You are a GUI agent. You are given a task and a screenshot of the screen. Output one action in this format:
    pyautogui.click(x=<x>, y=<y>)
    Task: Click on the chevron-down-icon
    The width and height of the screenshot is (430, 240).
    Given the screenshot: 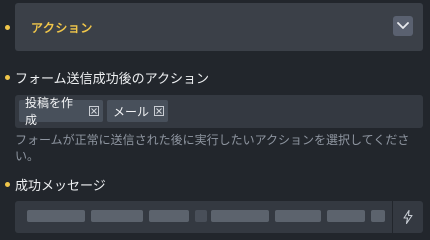 What is the action you would take?
    pyautogui.click(x=403, y=25)
    